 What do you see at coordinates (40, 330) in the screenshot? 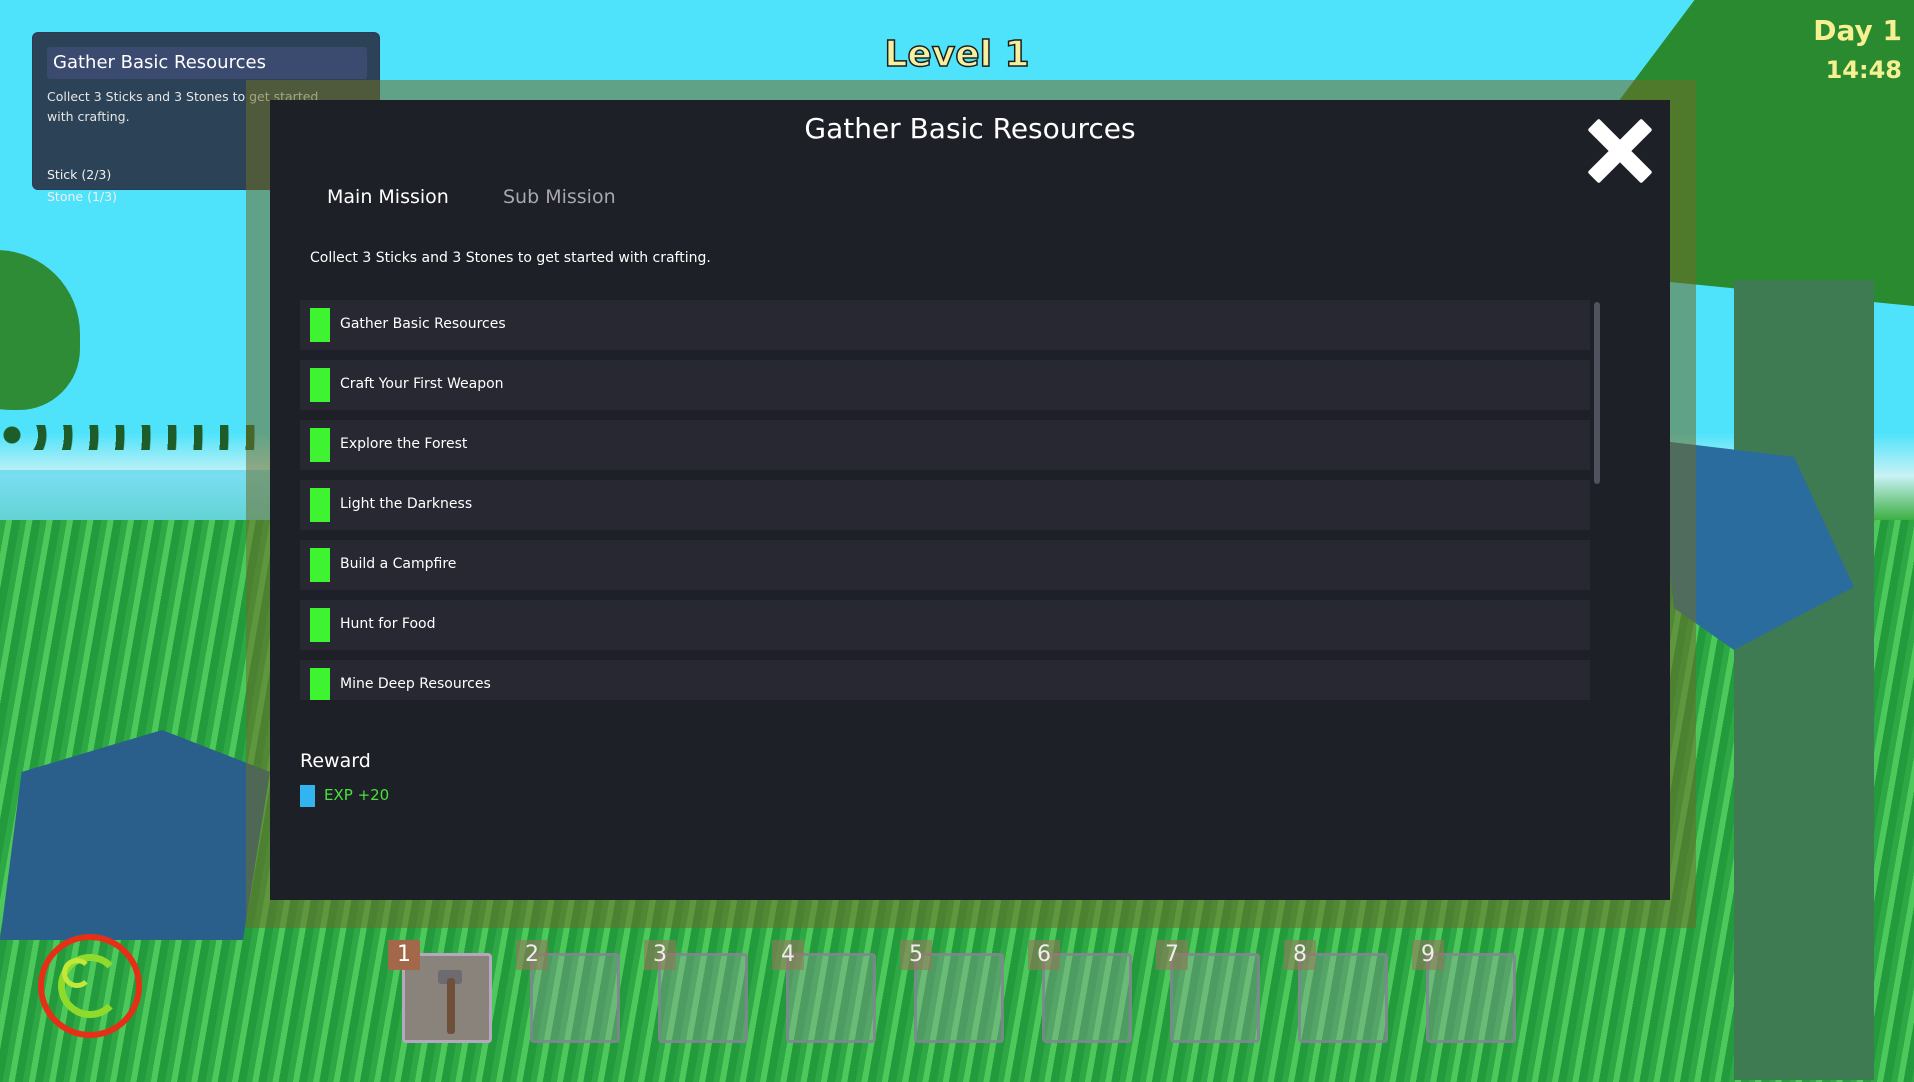
I see `tree-canopy-left` at bounding box center [40, 330].